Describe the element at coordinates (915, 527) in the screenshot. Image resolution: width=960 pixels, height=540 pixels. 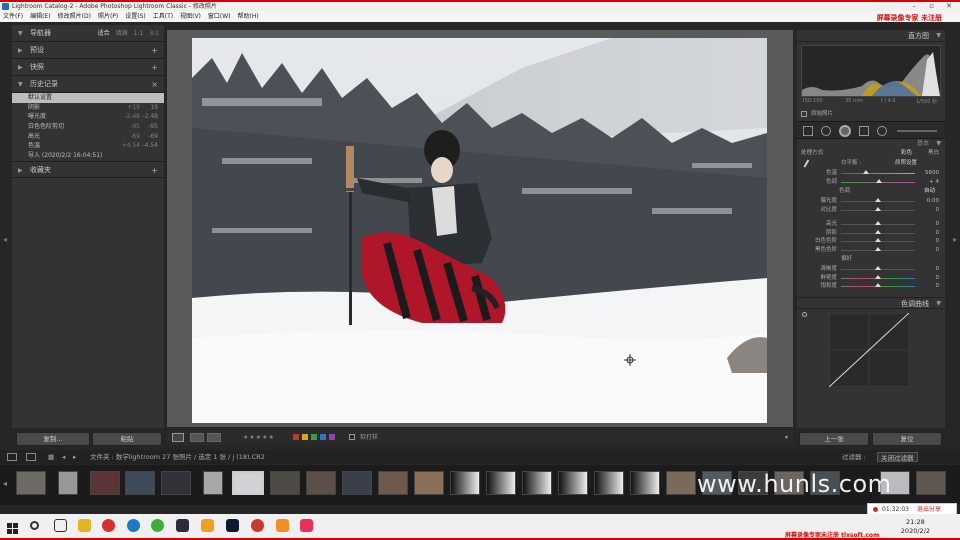
I see `taskbar-clock: 21:28 2020/2/2` at that location.